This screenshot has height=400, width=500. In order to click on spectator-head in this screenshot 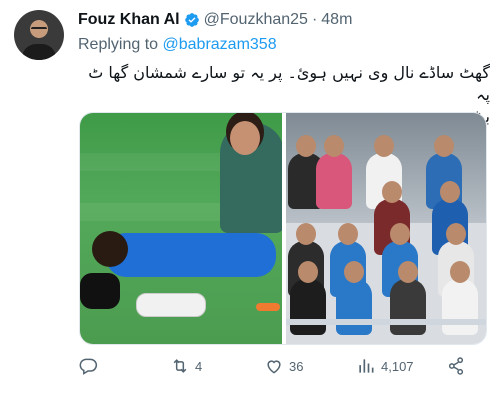, I will do `click(245, 138)`.